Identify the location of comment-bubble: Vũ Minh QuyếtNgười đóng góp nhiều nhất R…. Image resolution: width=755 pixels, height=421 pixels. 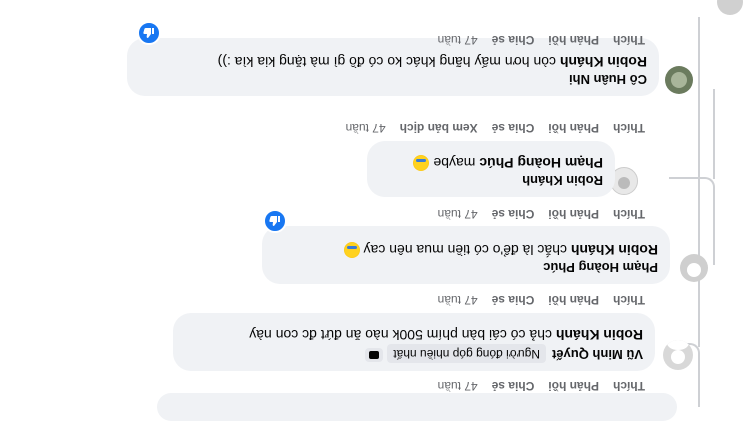
(414, 342).